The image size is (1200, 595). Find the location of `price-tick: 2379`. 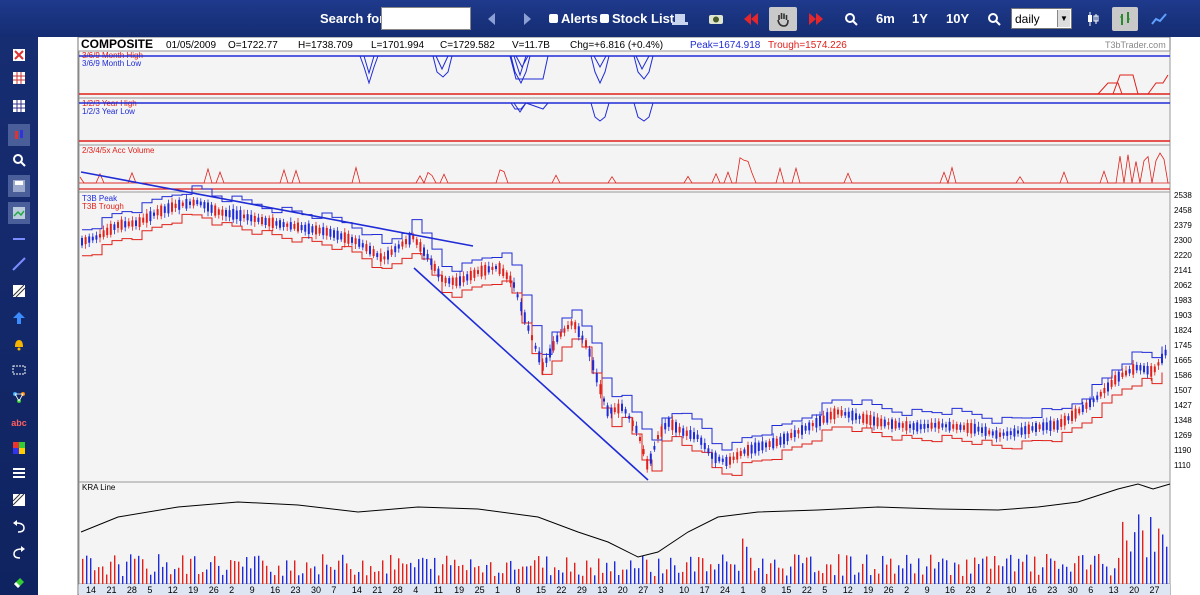

price-tick: 2379 is located at coordinates (1183, 225).